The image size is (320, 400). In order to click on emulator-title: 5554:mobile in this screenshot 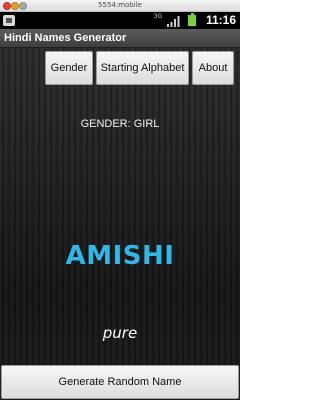, I will do `click(120, 5)`.